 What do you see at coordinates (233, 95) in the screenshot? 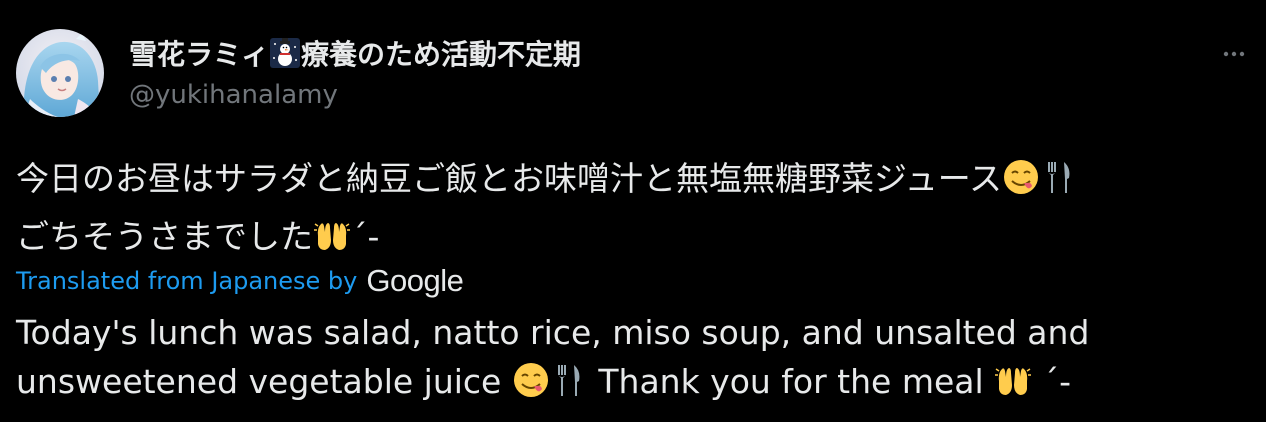
I see `user-handle: @yukihanalamy` at bounding box center [233, 95].